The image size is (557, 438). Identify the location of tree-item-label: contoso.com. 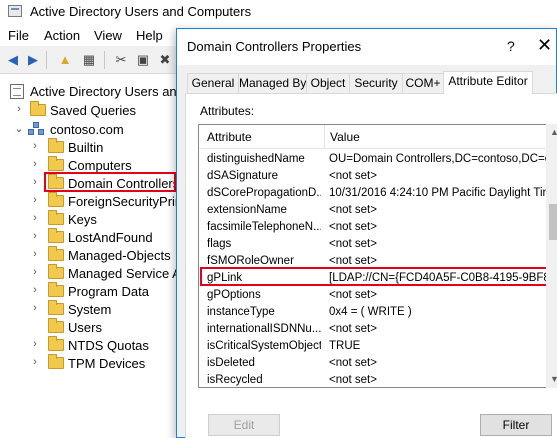
(87, 129).